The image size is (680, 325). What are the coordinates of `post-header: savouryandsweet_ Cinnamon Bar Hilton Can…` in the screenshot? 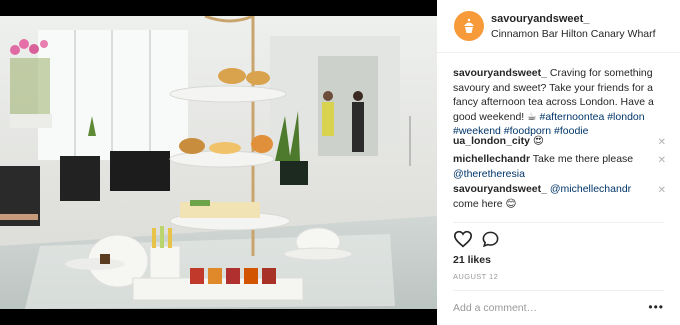 It's located at (558, 26).